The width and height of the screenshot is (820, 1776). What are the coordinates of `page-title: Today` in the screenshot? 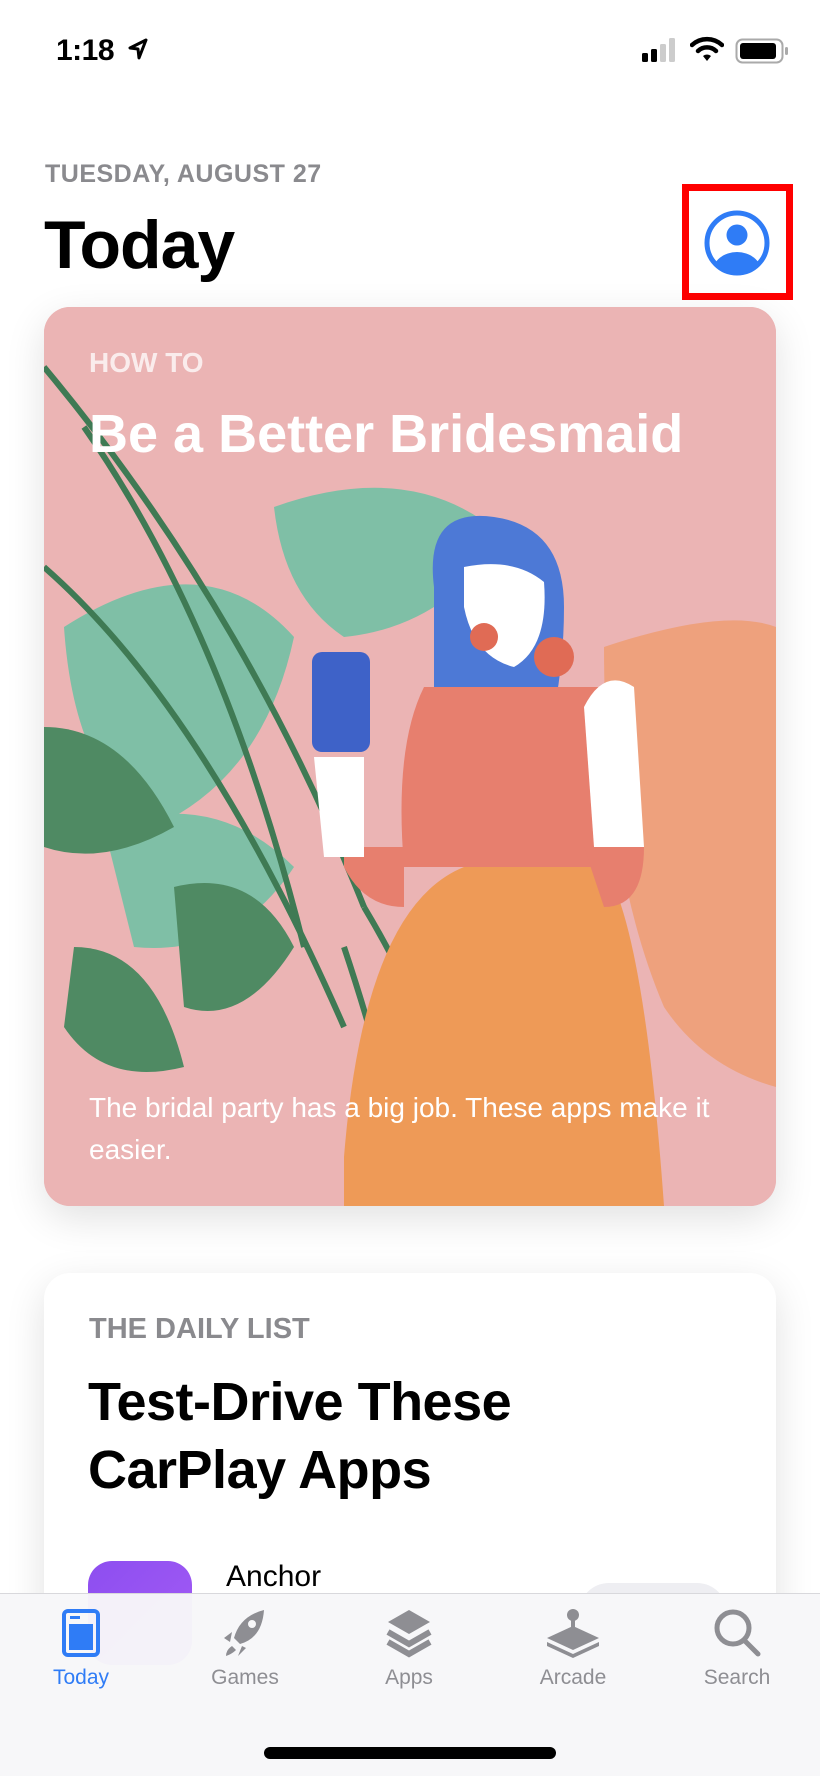 It's located at (139, 245).